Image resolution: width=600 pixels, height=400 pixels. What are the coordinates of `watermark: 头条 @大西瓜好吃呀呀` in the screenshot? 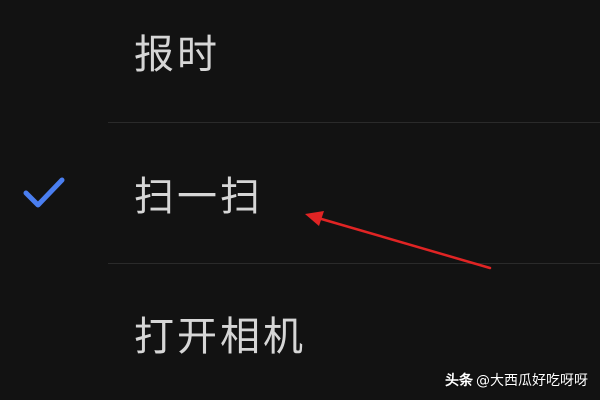 It's located at (516, 381).